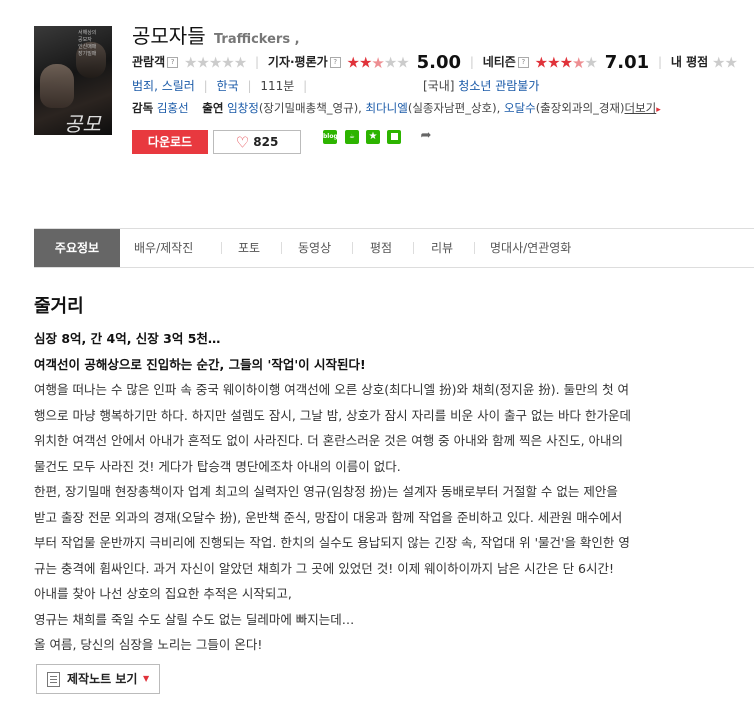  I want to click on download-button: 다운로드, so click(170, 142).